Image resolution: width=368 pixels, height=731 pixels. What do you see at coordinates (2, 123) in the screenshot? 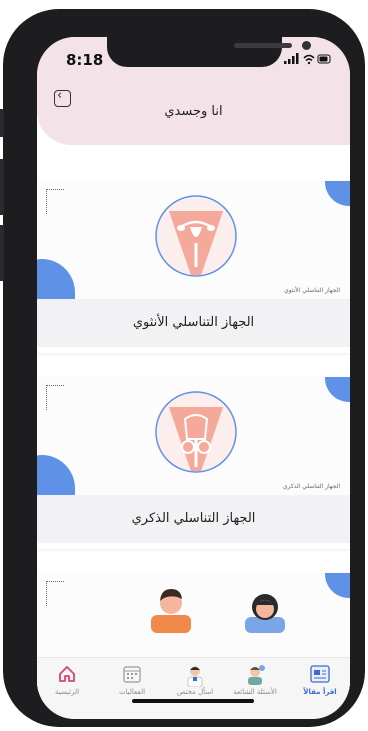
I see `mute-switch` at bounding box center [2, 123].